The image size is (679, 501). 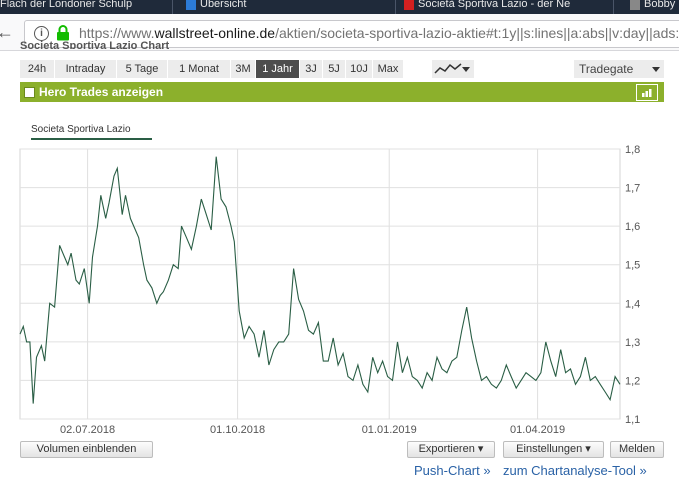 What do you see at coordinates (389, 430) in the screenshot?
I see `x-tick-label: 01.01.2019` at bounding box center [389, 430].